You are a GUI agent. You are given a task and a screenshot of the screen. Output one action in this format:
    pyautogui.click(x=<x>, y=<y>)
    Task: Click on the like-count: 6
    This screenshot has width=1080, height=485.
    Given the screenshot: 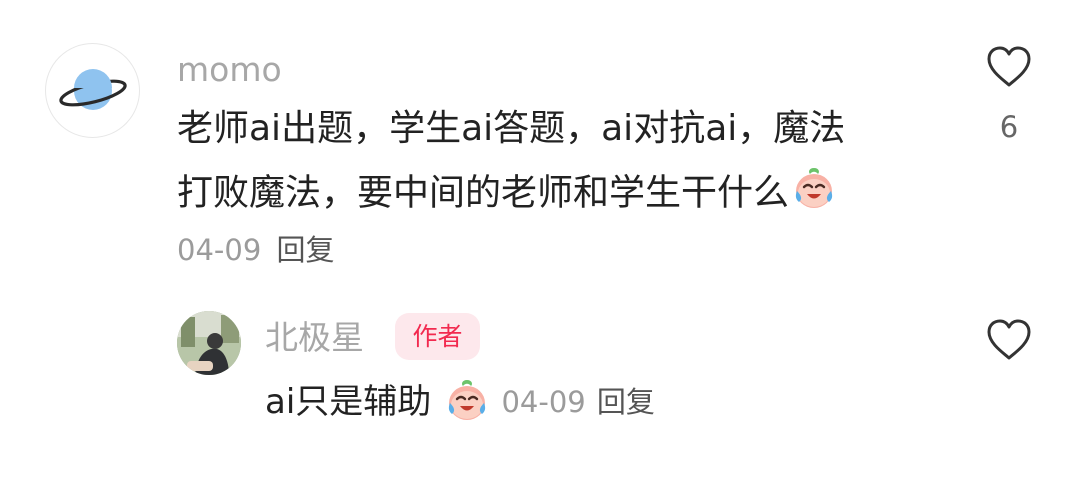 What is the action you would take?
    pyautogui.click(x=1009, y=127)
    